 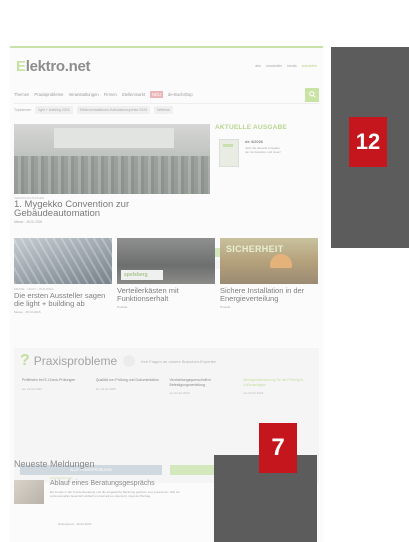 What do you see at coordinates (278, 448) in the screenshot?
I see `number-badge-7: 7` at bounding box center [278, 448].